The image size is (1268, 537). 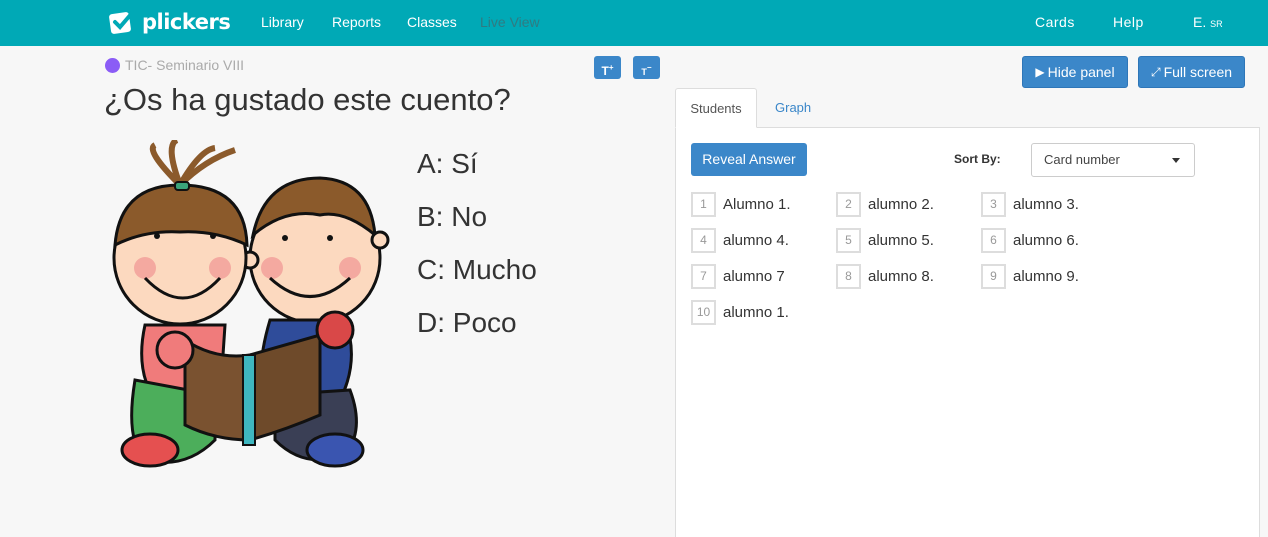 I want to click on student-name: alumno 6., so click(x=1046, y=240).